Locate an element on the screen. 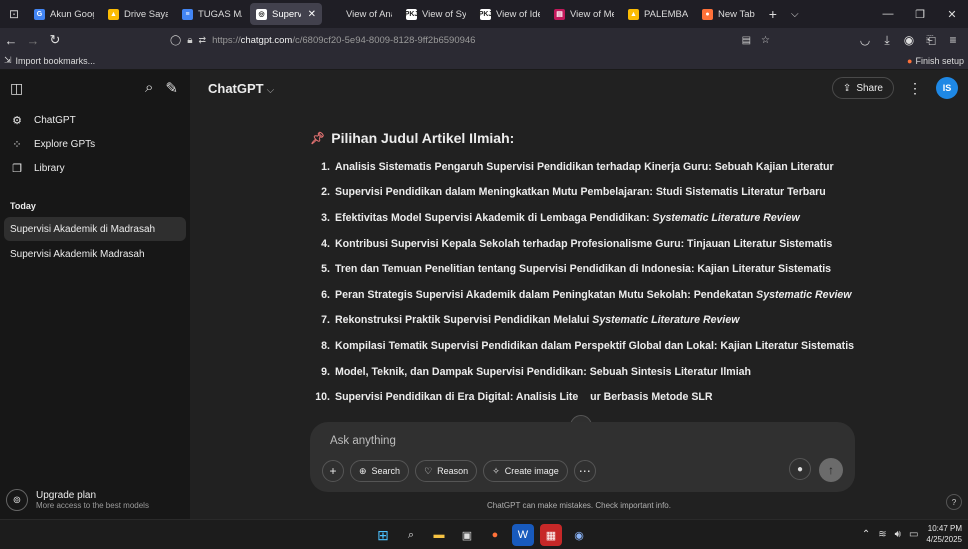 The height and width of the screenshot is (549, 968). new-chat-icon: ✎ is located at coordinates (171, 88).